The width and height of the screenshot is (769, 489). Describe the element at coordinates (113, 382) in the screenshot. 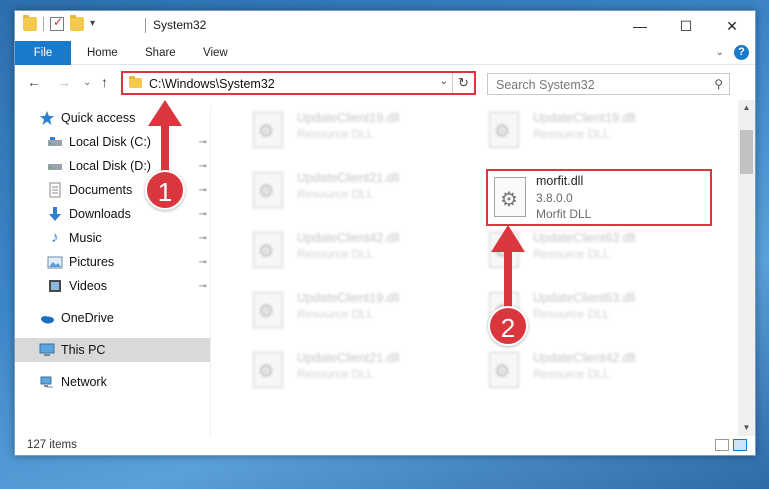

I see `sidebar-item-network: Network` at that location.